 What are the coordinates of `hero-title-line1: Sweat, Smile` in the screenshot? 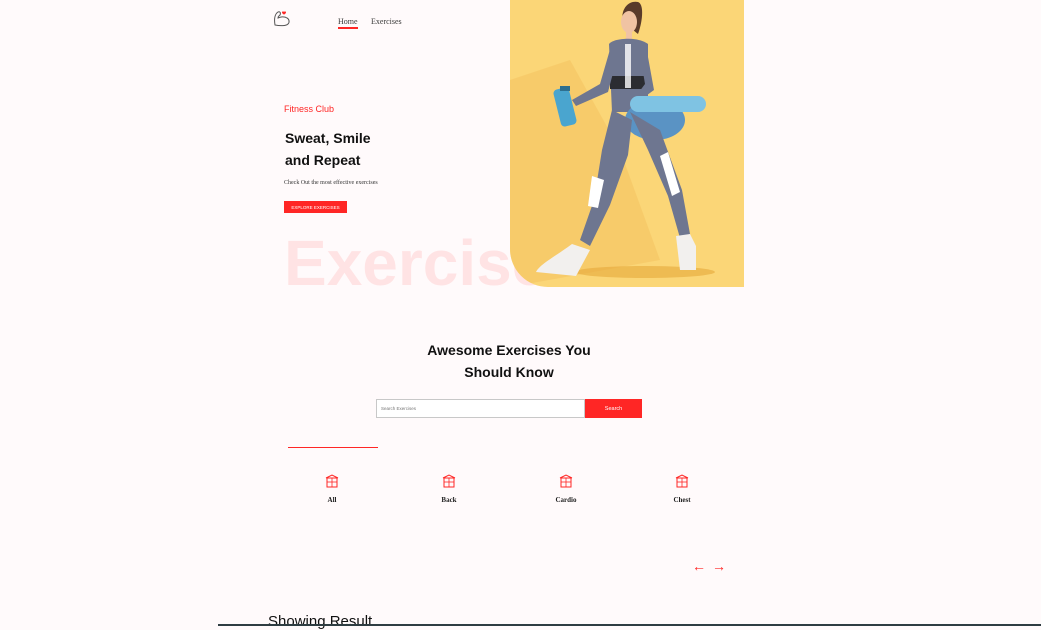 It's located at (328, 138).